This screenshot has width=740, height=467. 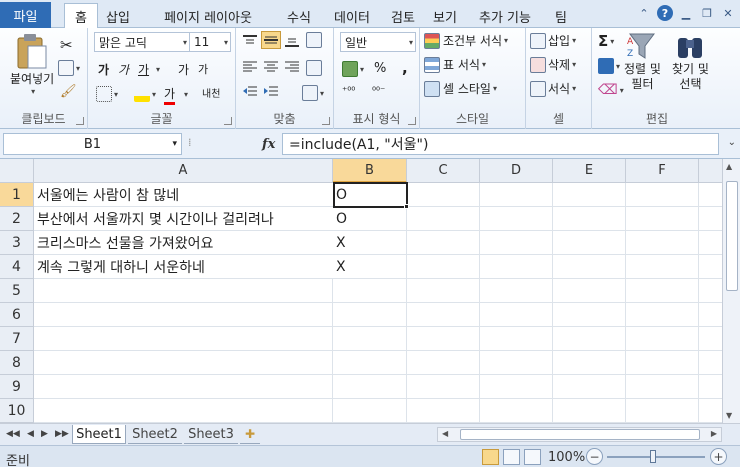 What do you see at coordinates (553, 88) in the screenshot?
I see `format-cells-button: 서식 ▾` at bounding box center [553, 88].